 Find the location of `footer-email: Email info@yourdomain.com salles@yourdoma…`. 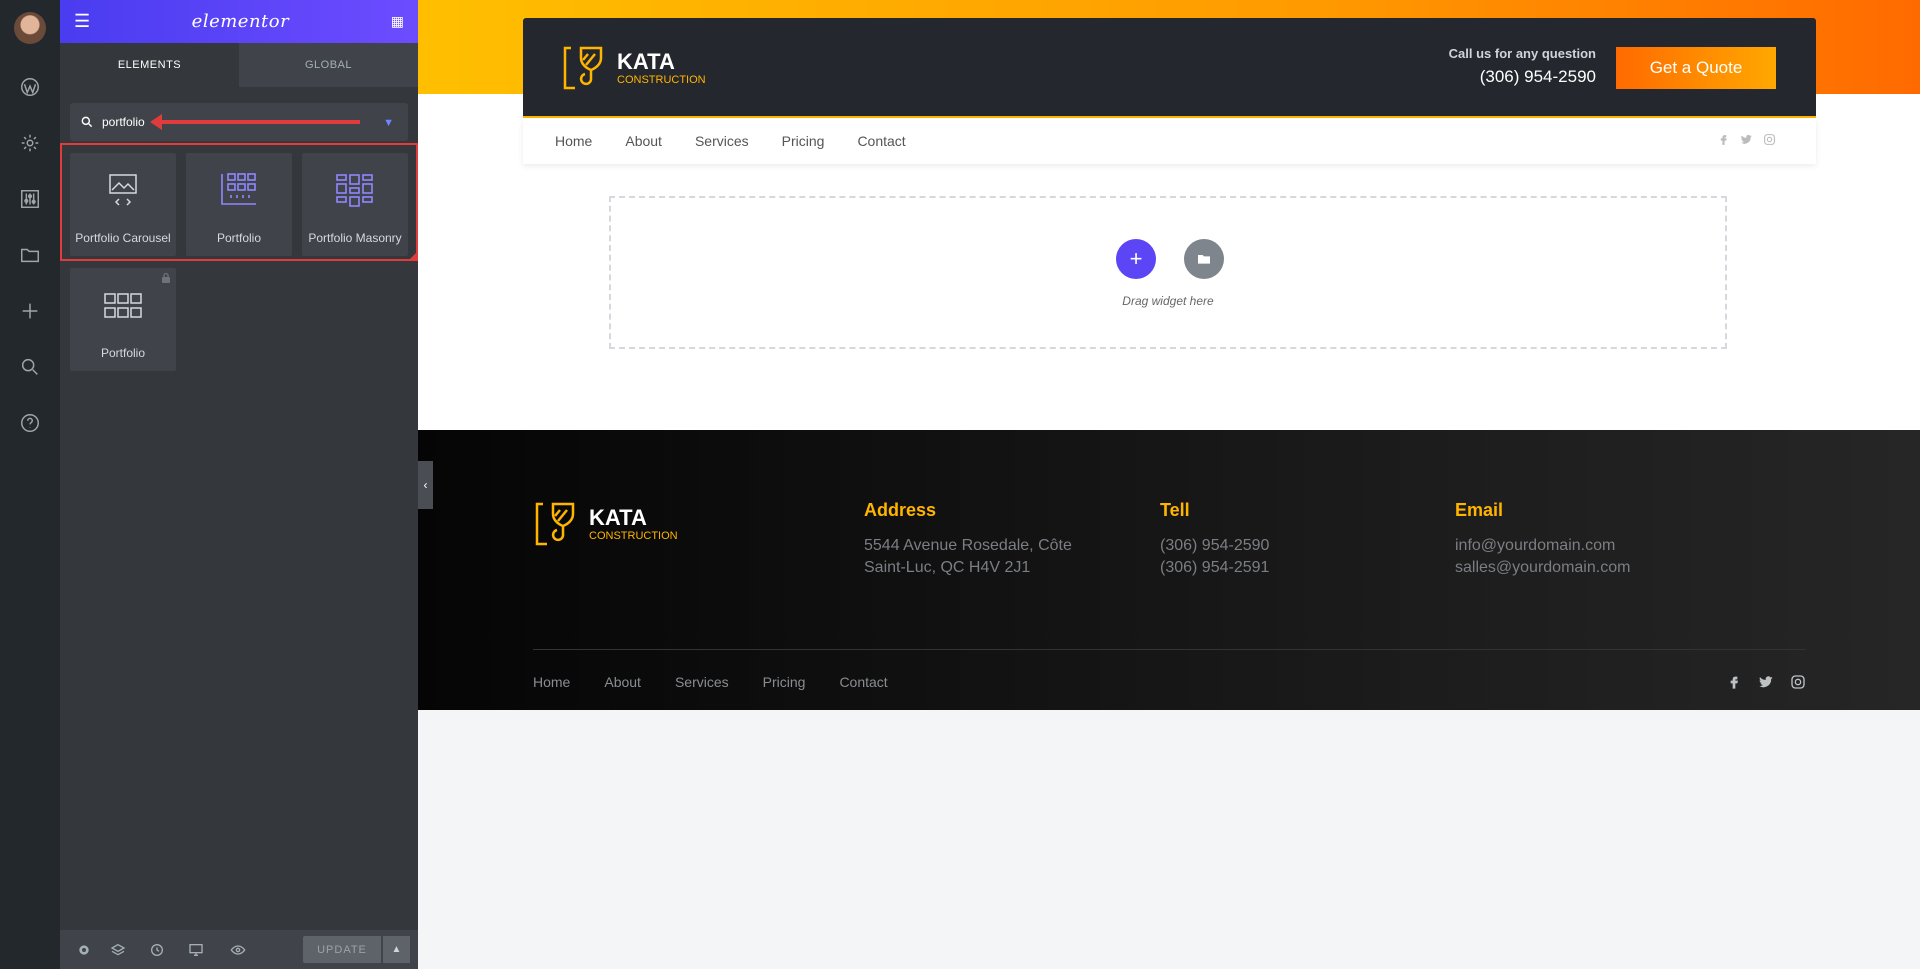

footer-email: Email info@yourdomain.com salles@yourdoma… is located at coordinates (1543, 538).